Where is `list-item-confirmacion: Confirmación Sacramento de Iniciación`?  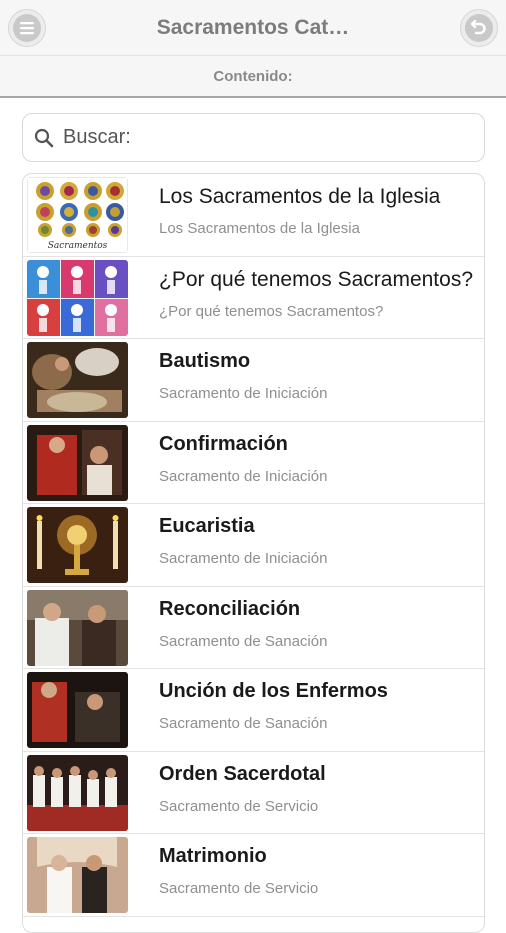 list-item-confirmacion: Confirmación Sacramento de Iniciación is located at coordinates (253, 463).